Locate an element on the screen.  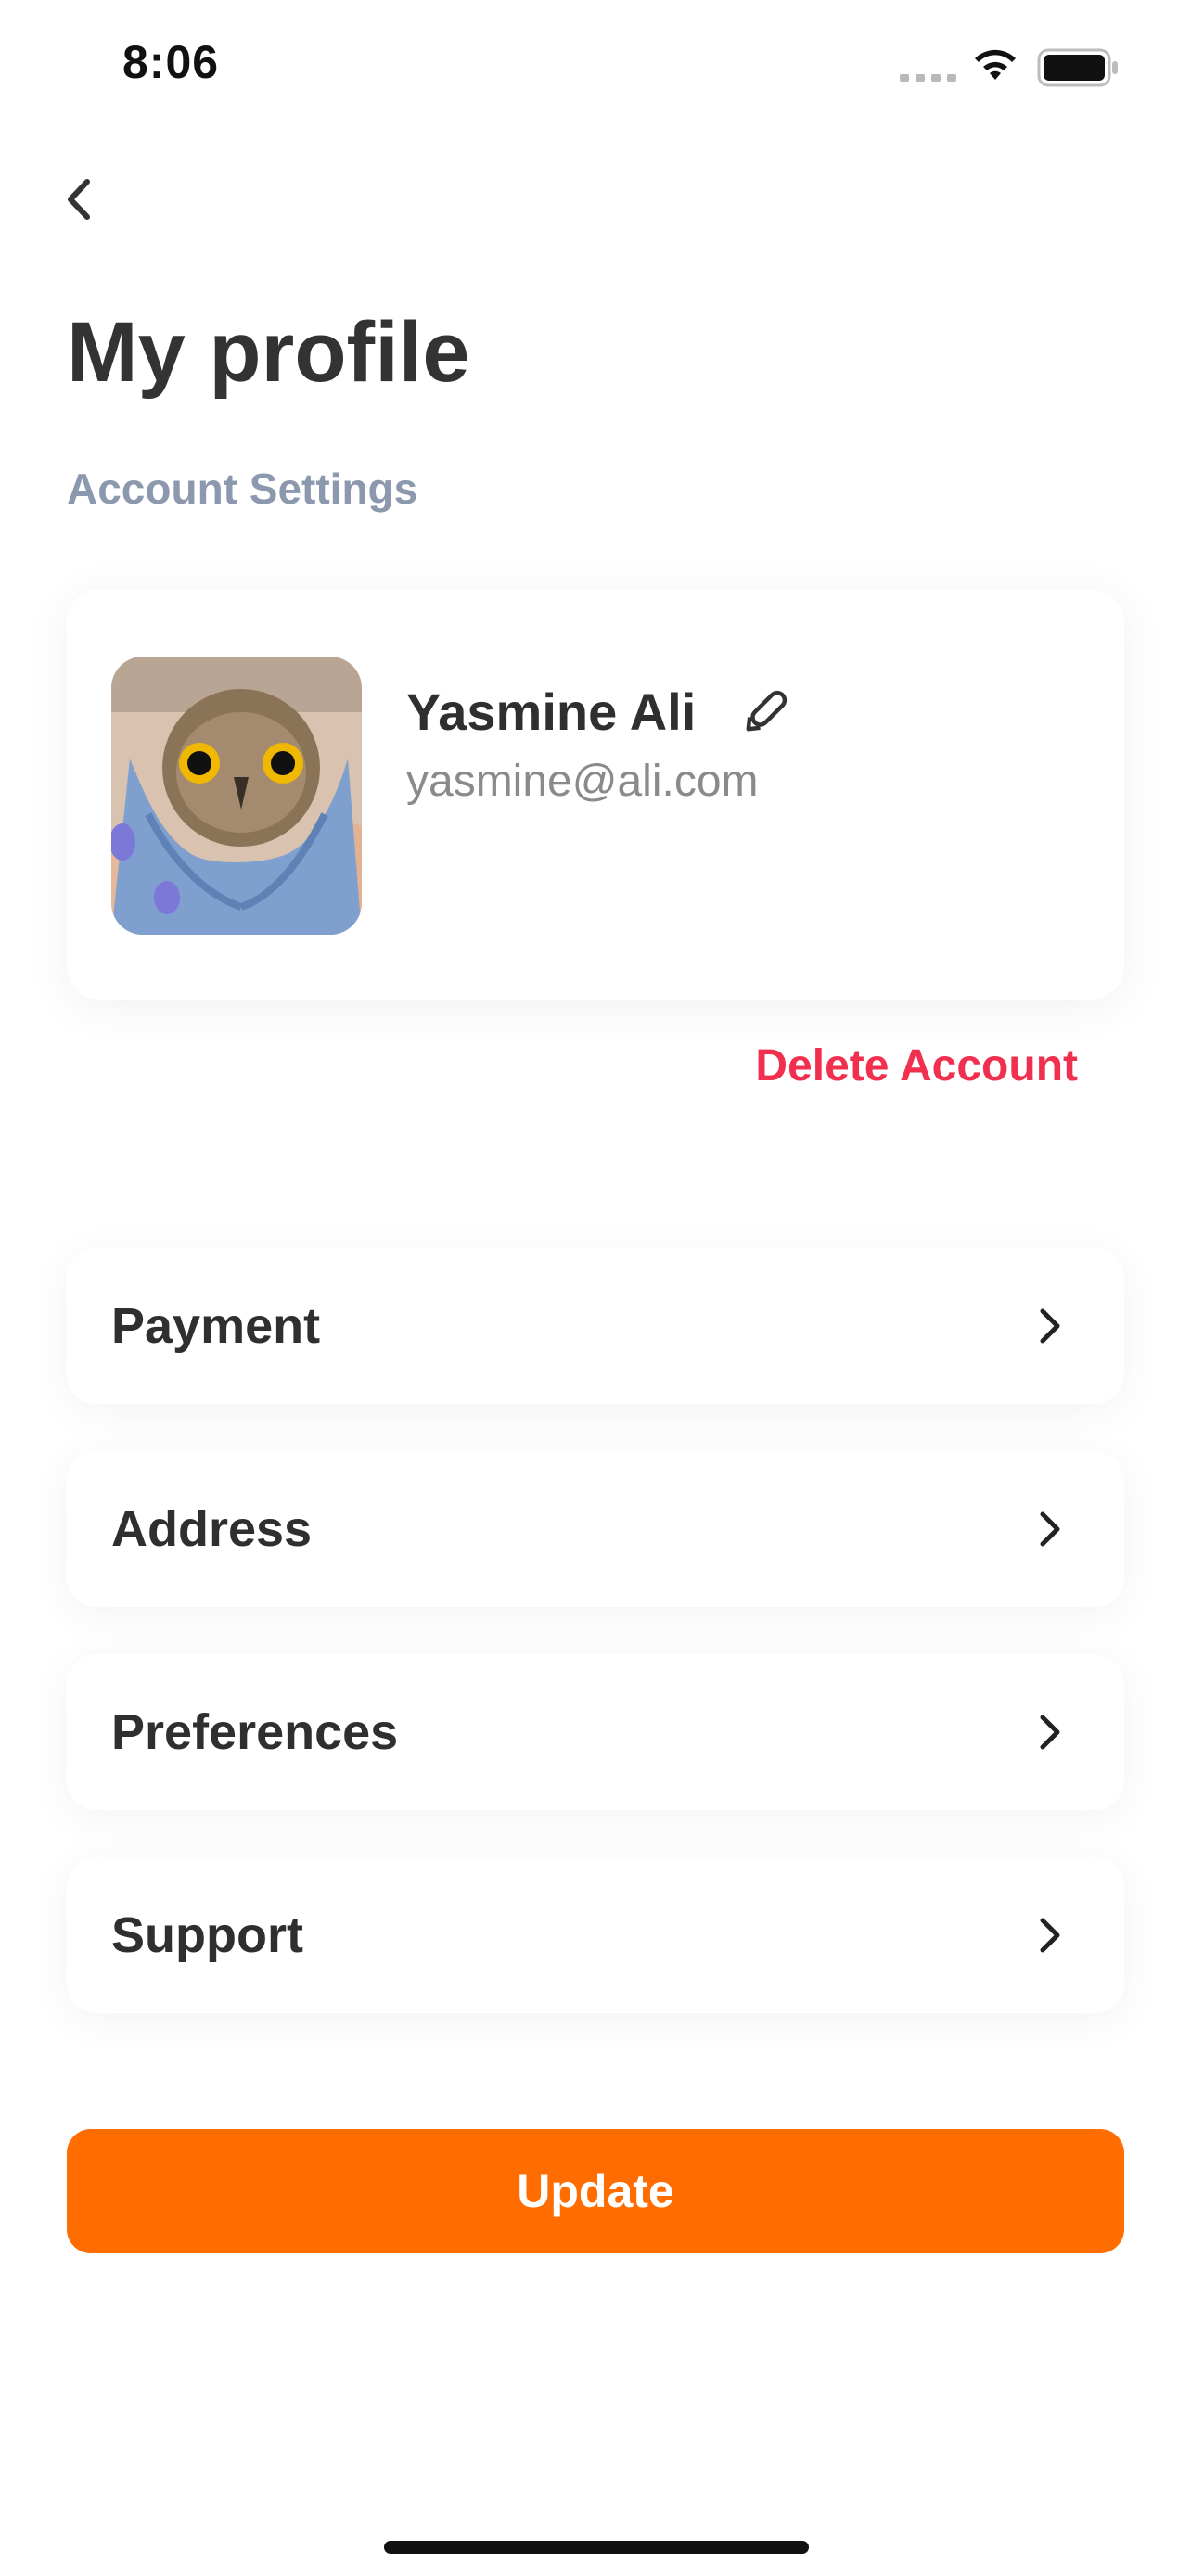
delete-account-button: Delete Account is located at coordinates (916, 1065).